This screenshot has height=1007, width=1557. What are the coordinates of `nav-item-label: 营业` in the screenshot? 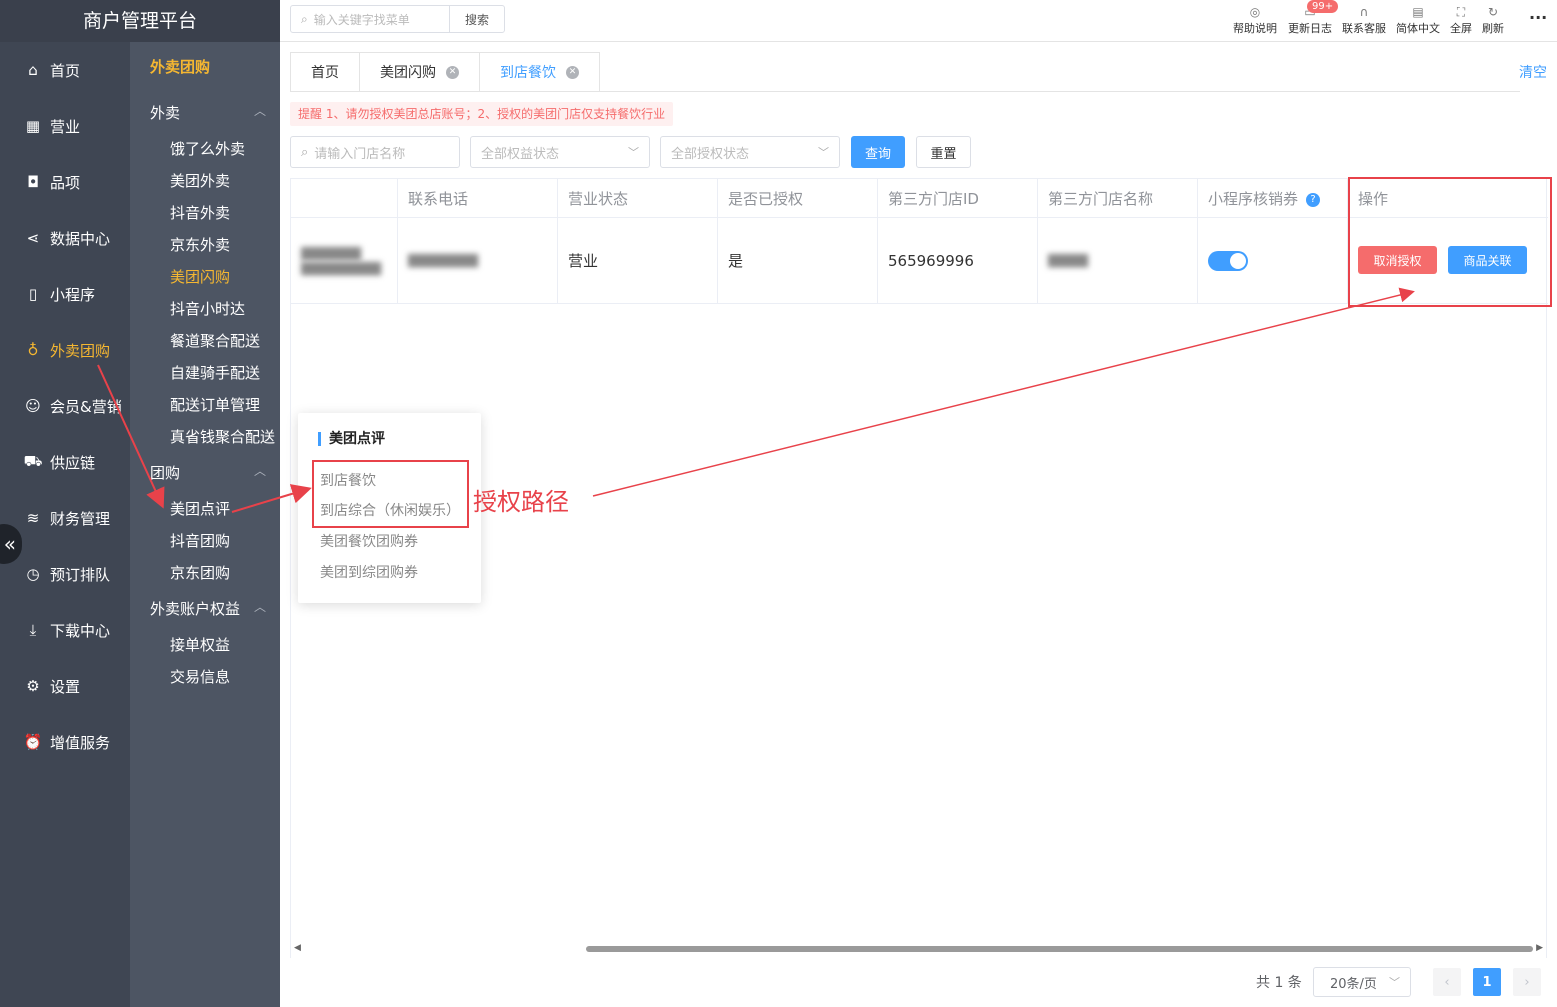 It's located at (65, 126).